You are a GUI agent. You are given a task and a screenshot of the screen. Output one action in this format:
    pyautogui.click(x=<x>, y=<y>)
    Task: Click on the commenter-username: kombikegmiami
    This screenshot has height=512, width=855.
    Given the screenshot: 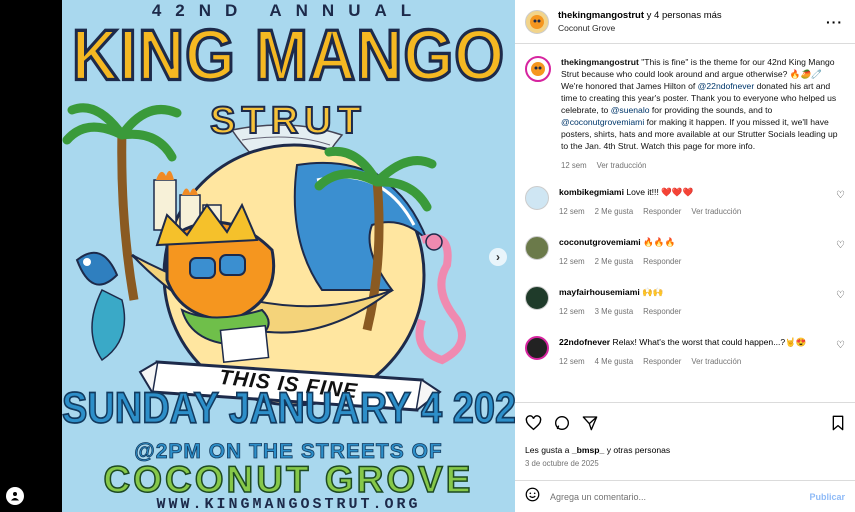 What is the action you would take?
    pyautogui.click(x=591, y=192)
    